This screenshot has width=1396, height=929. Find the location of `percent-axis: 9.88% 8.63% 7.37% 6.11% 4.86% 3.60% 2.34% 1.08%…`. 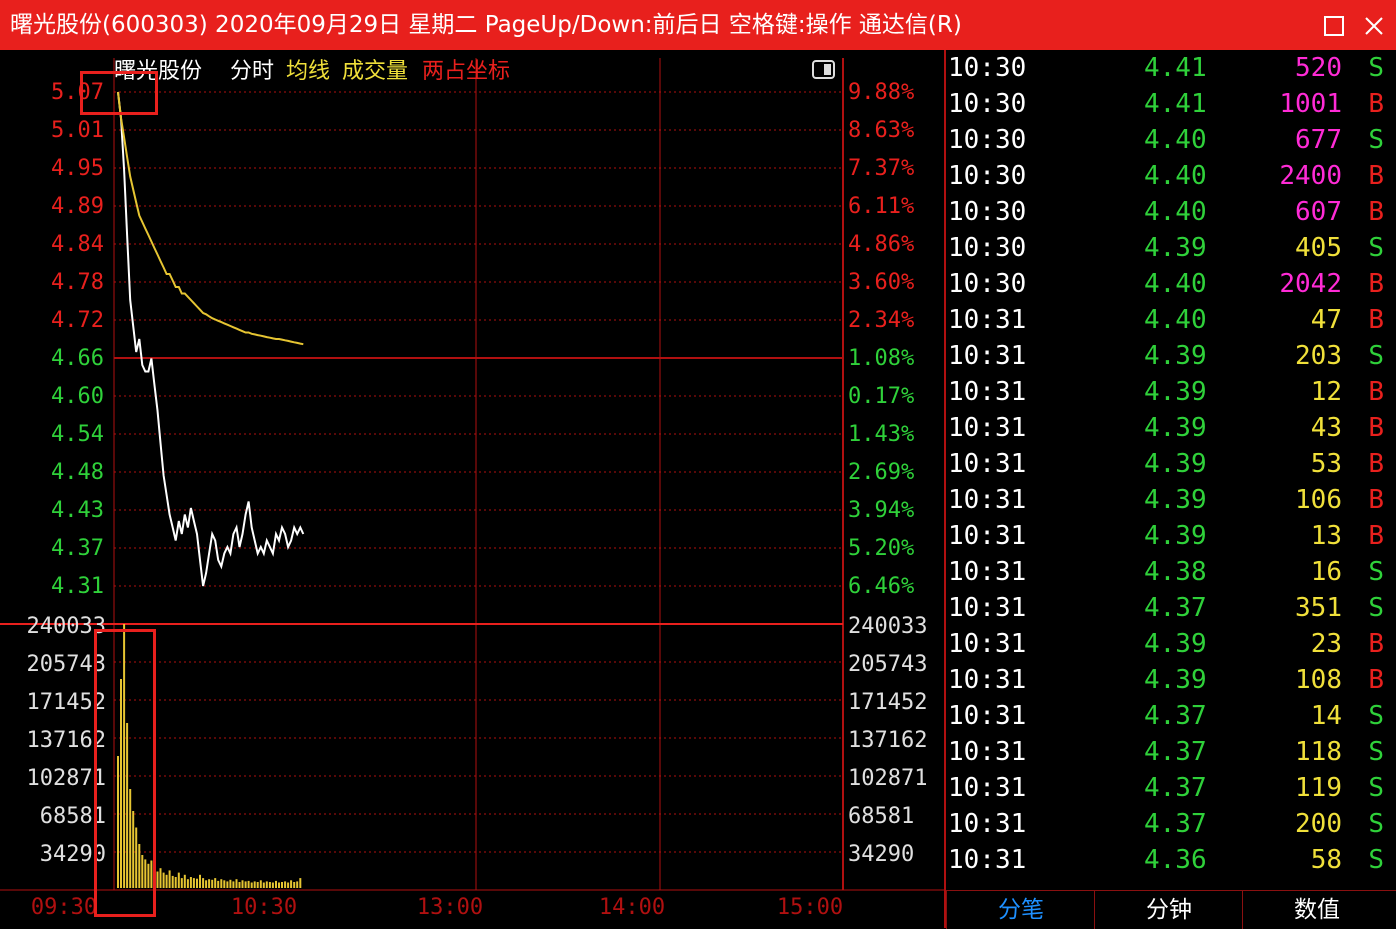

percent-axis: 9.88% 8.63% 7.37% 6.11% 4.86% 3.60% 2.34% 1.08%… is located at coordinates (881, 339).